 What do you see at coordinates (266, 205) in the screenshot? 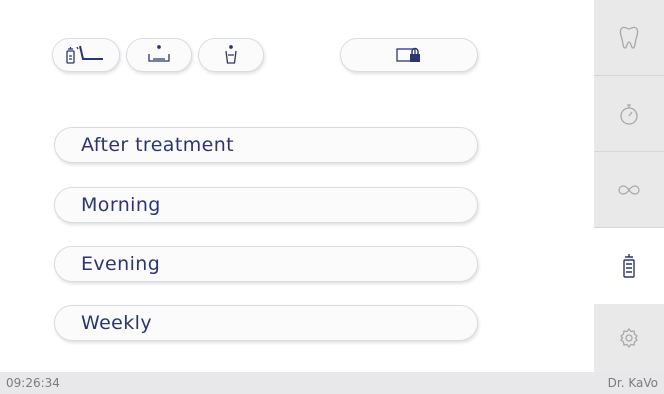
I see `program-morning-button: Morning` at bounding box center [266, 205].